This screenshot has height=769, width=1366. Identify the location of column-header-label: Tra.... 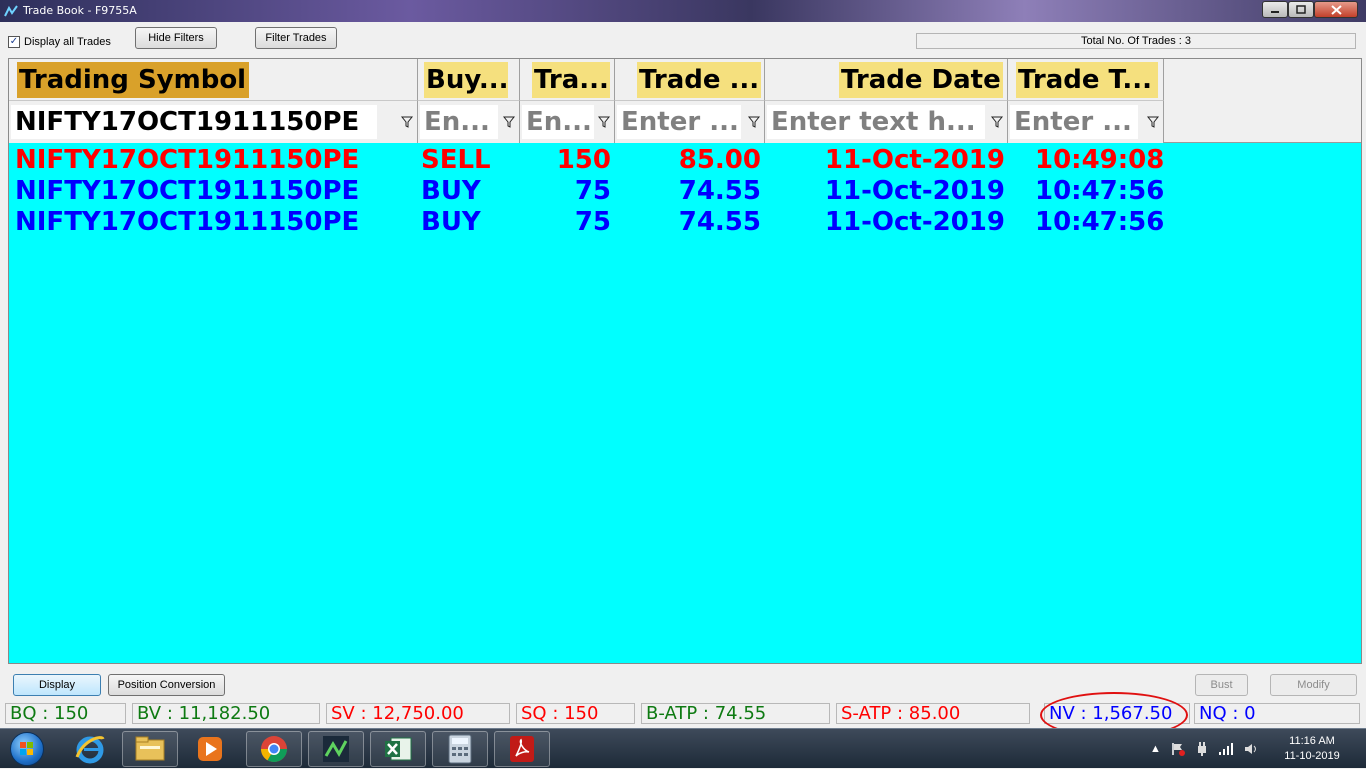
(571, 80).